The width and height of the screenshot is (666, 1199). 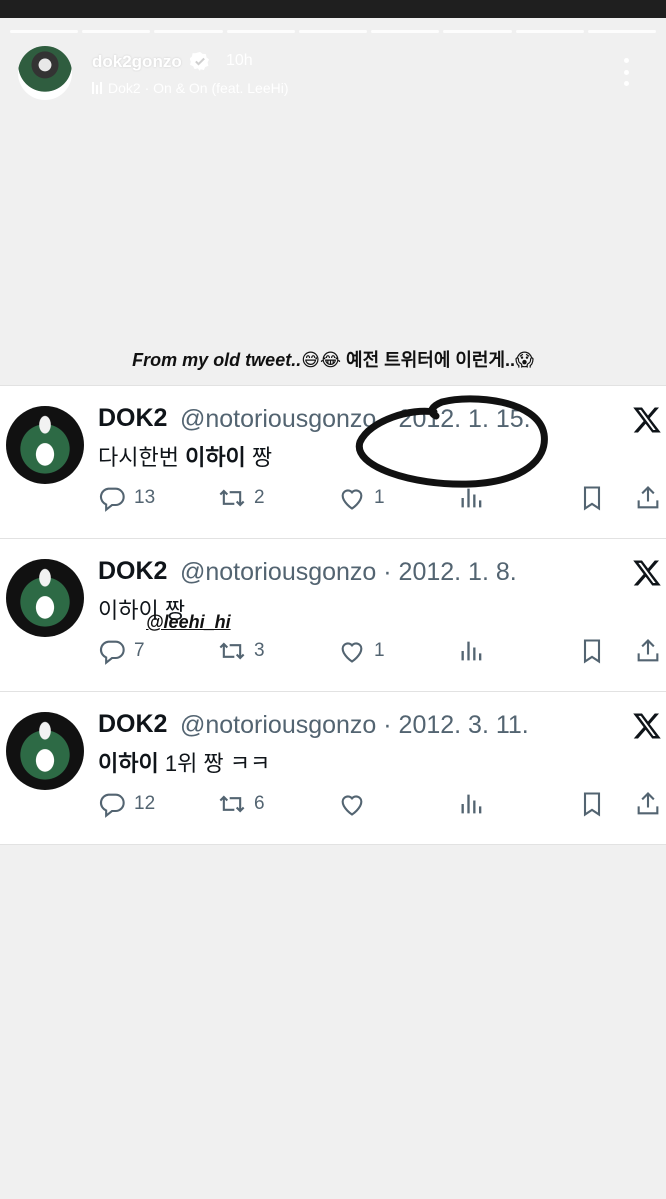 I want to click on music-track-label: Dok2 · On & On (feat. LeeHi), so click(x=198, y=88).